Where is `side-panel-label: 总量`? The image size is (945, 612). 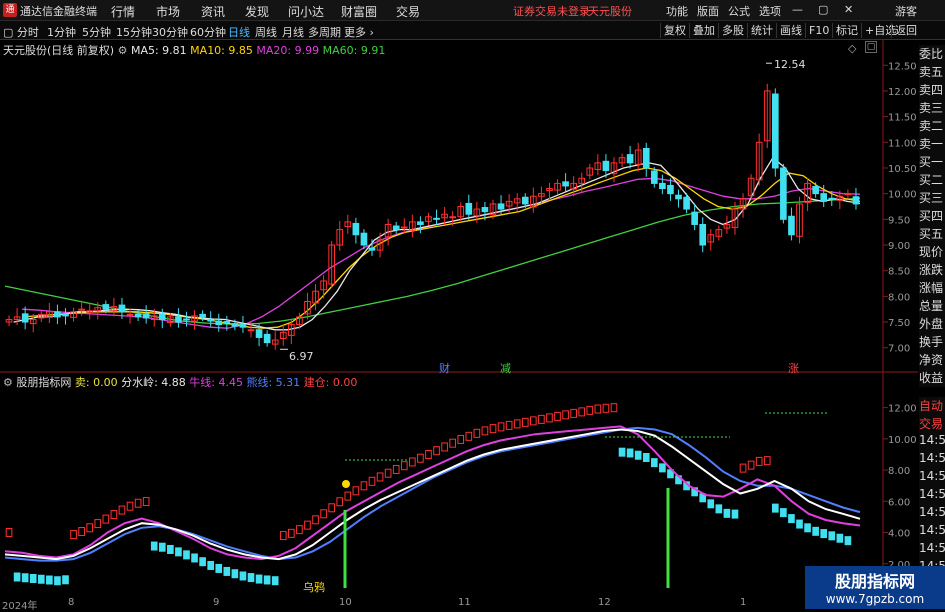 side-panel-label: 总量 is located at coordinates (932, 306).